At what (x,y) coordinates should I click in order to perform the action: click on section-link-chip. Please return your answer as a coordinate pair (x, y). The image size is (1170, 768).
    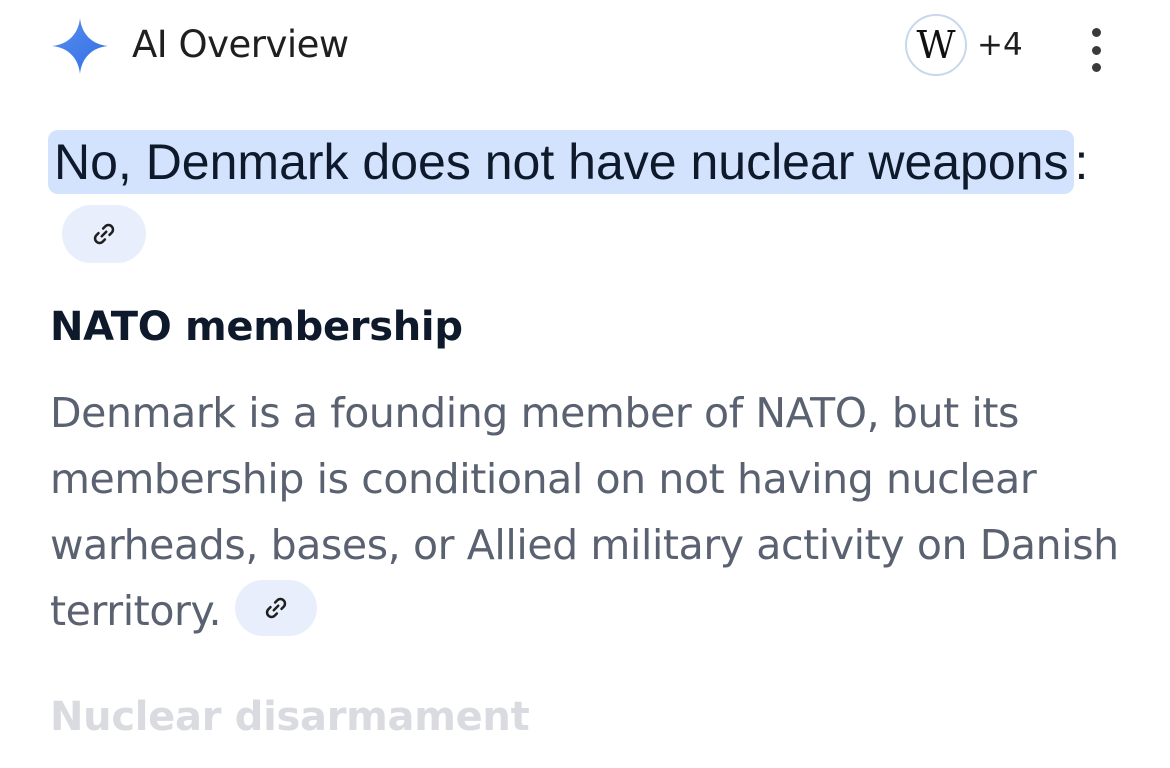
    Looking at the image, I should click on (276, 608).